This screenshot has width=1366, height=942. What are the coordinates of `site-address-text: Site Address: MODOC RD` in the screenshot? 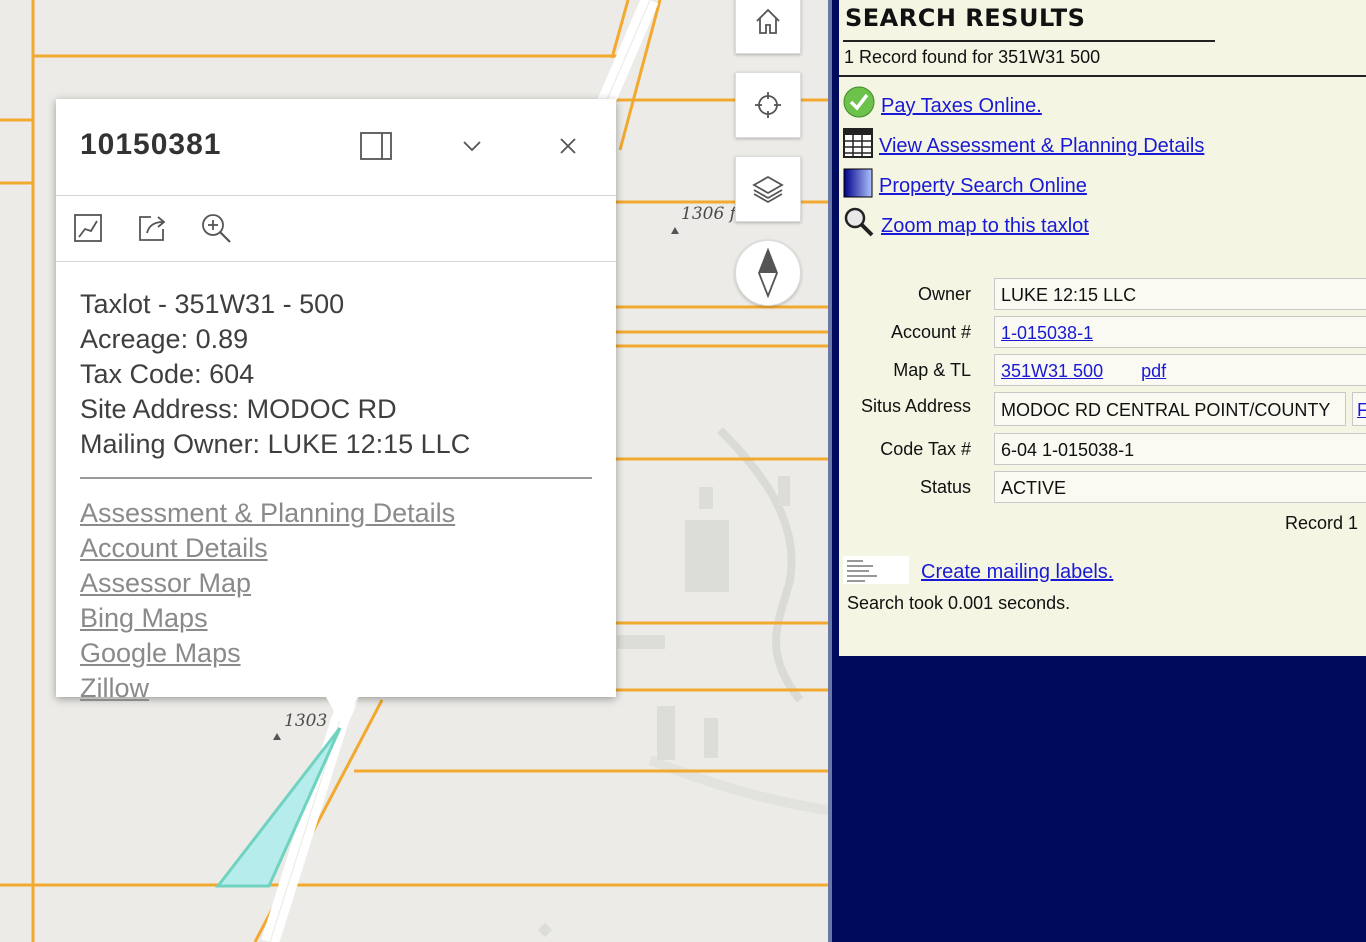 It's located at (238, 409).